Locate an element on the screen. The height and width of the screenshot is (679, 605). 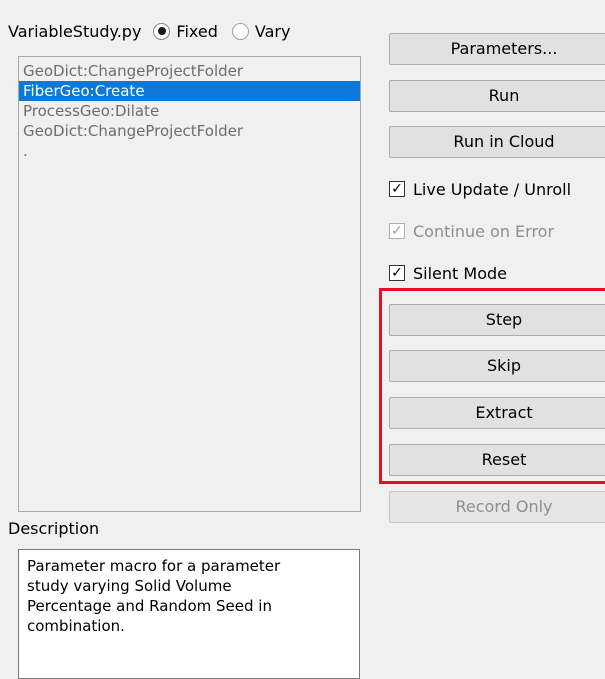
description-label: Description is located at coordinates (54, 528).